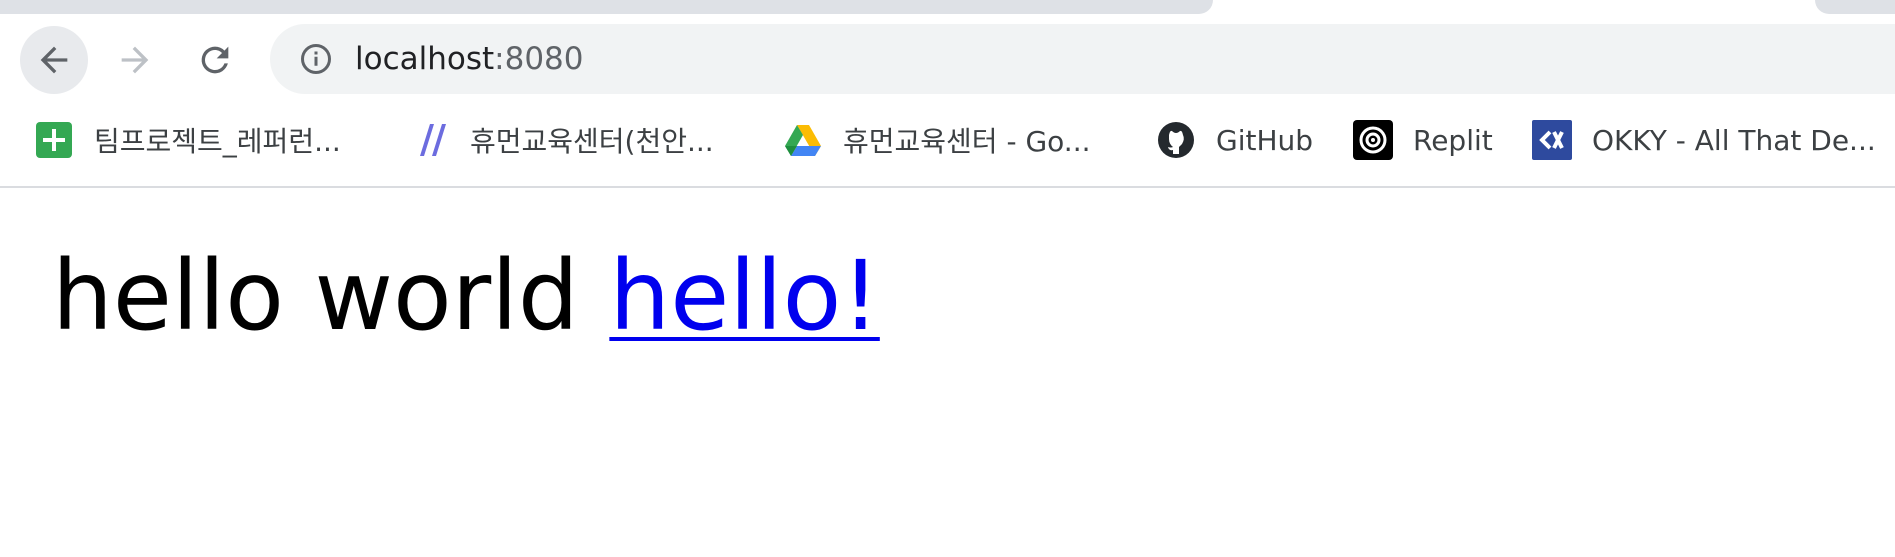  Describe the element at coordinates (315, 296) in the screenshot. I see `hello-world-text: hello world` at that location.